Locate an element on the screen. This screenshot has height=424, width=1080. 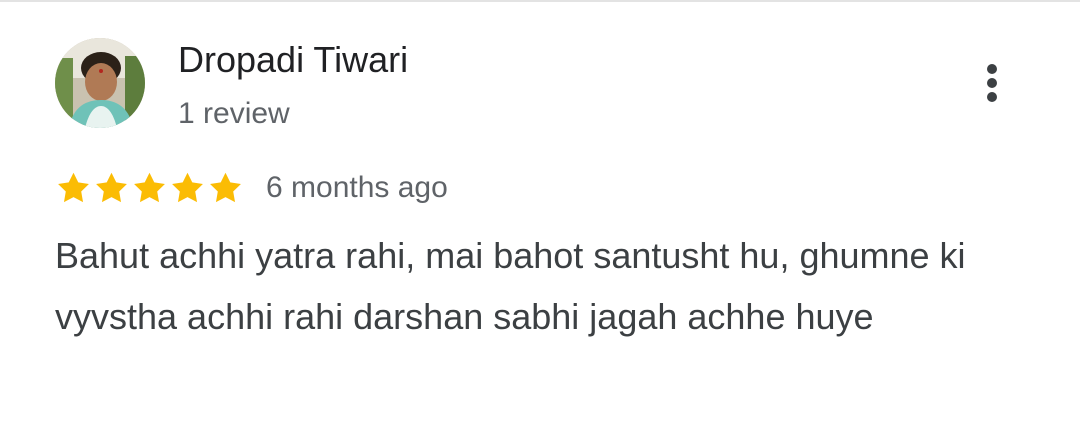
rating-row: 6 months ago is located at coordinates (251, 188).